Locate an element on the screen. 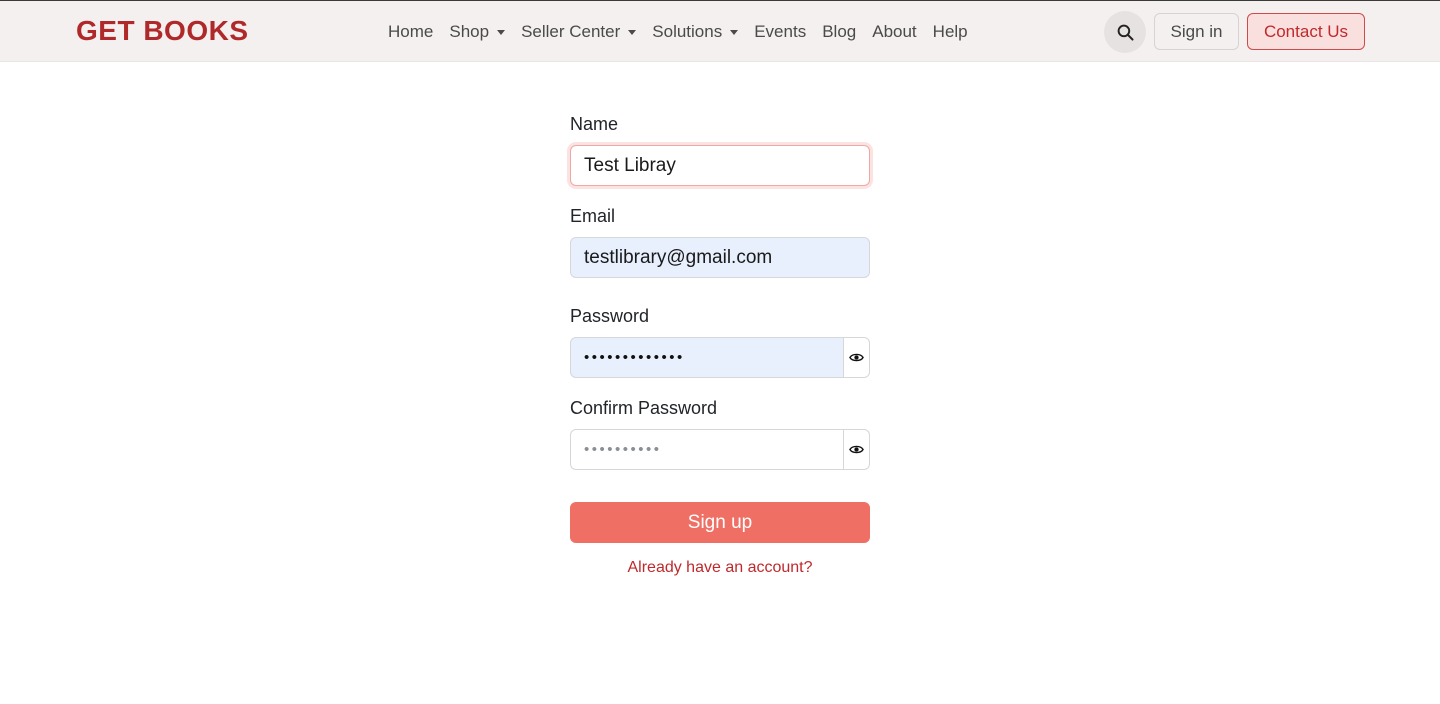 This screenshot has height=704, width=1440. search-icon is located at coordinates (1125, 32).